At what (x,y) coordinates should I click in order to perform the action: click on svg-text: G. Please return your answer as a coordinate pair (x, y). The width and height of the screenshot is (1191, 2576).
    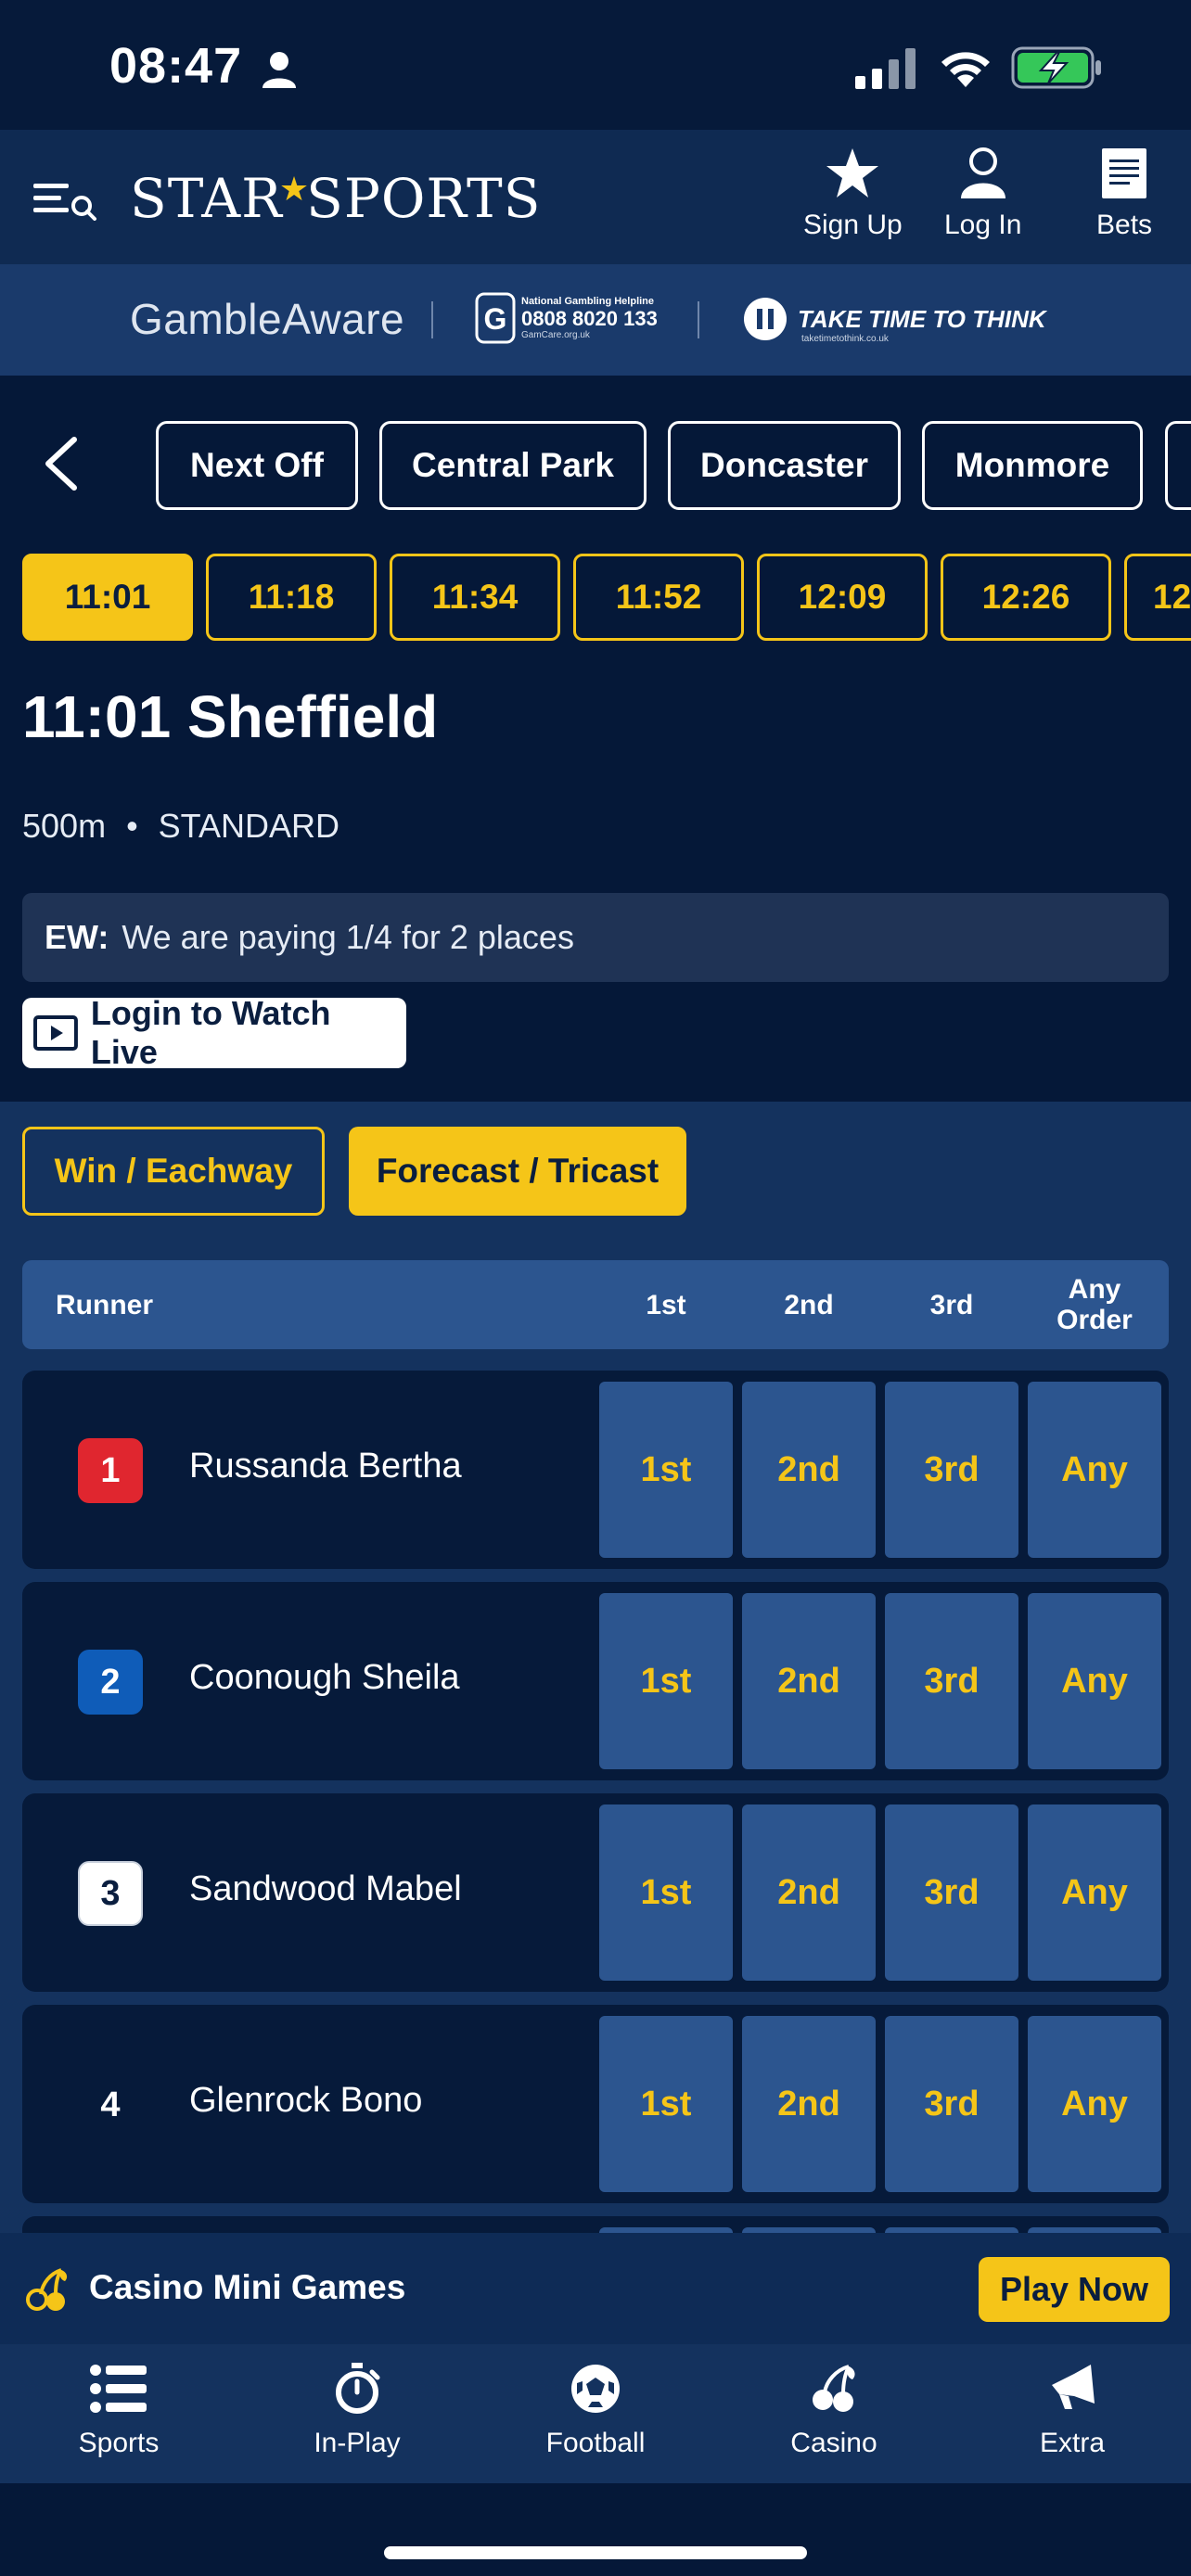
    Looking at the image, I should click on (495, 319).